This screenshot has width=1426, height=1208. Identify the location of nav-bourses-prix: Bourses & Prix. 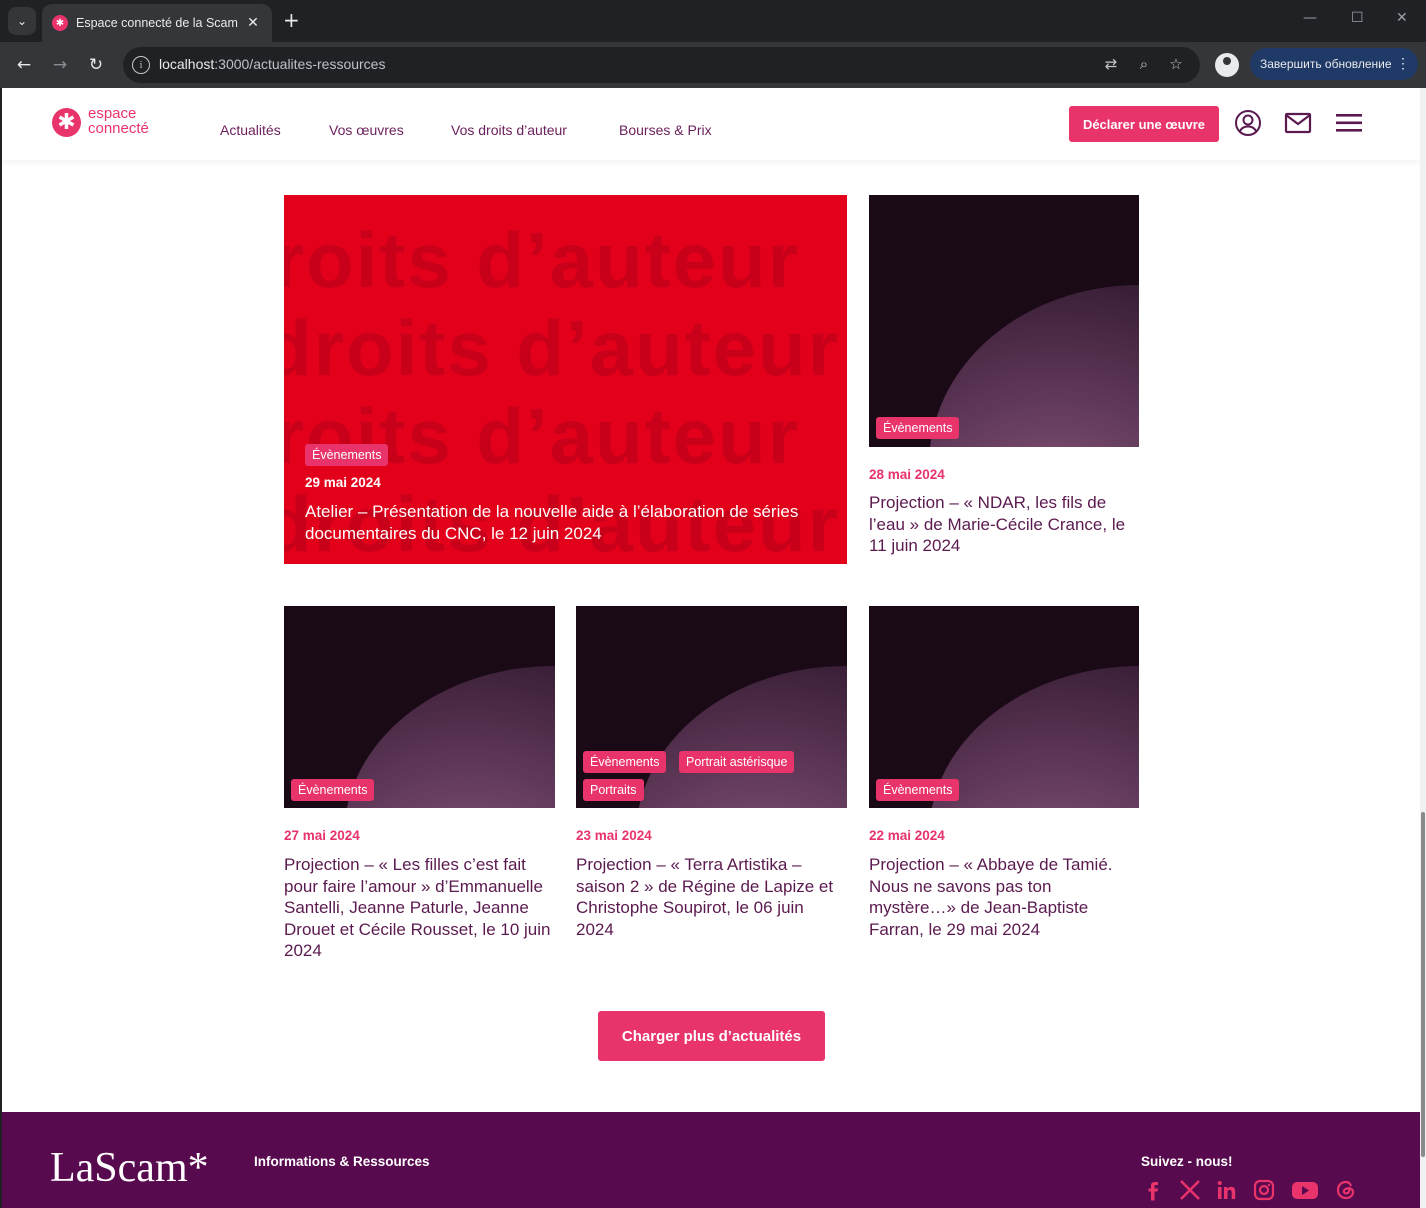
(665, 130).